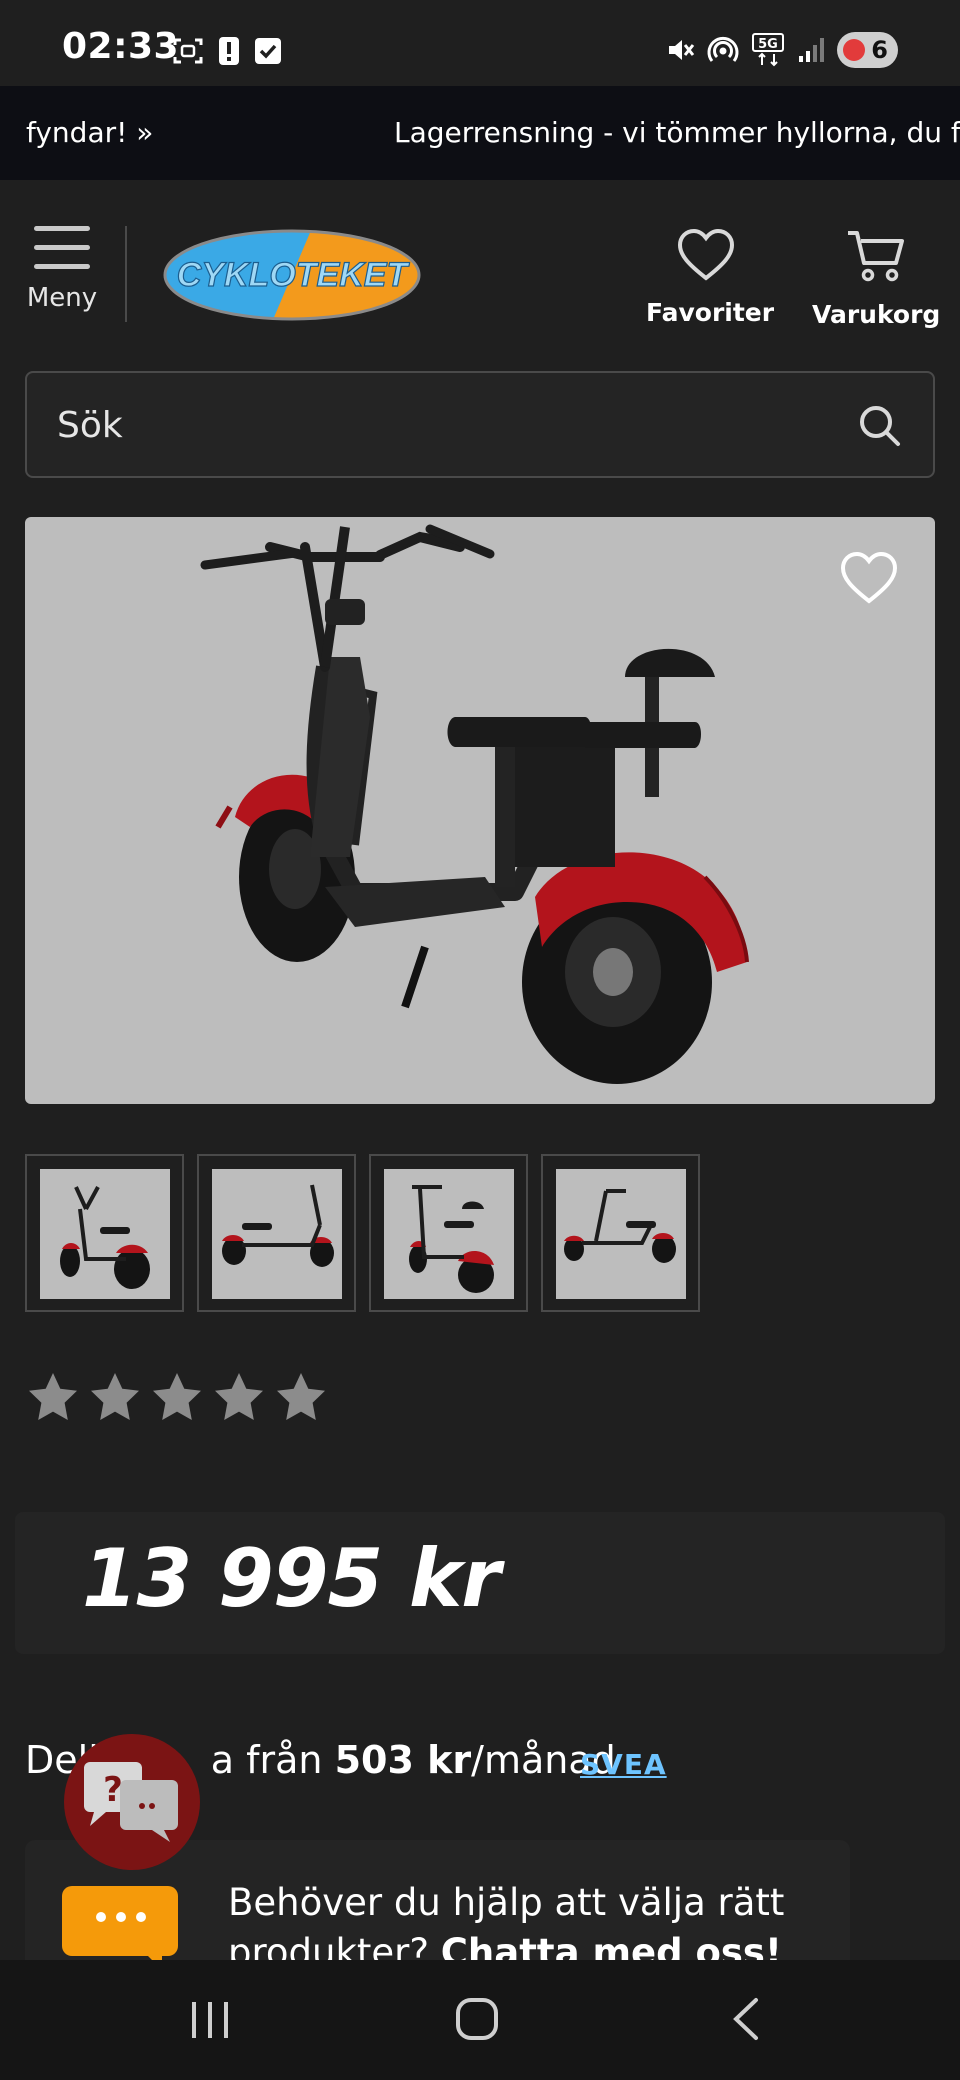 Image resolution: width=960 pixels, height=2080 pixels. What do you see at coordinates (876, 314) in the screenshot?
I see `cart-label: Varukorg` at bounding box center [876, 314].